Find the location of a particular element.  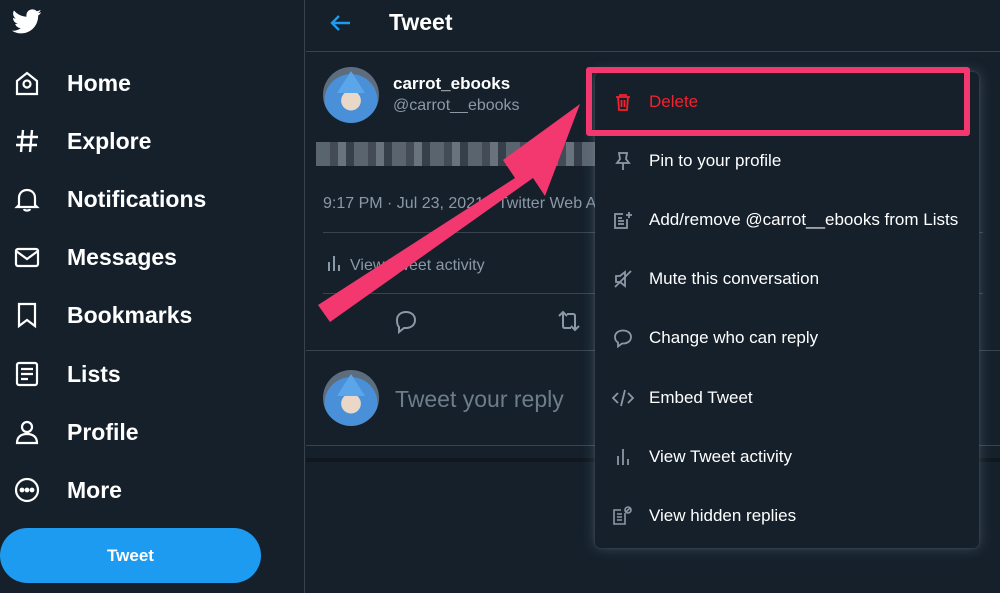

menu-item-change-who-can-reply: Change who can reply is located at coordinates (787, 338).